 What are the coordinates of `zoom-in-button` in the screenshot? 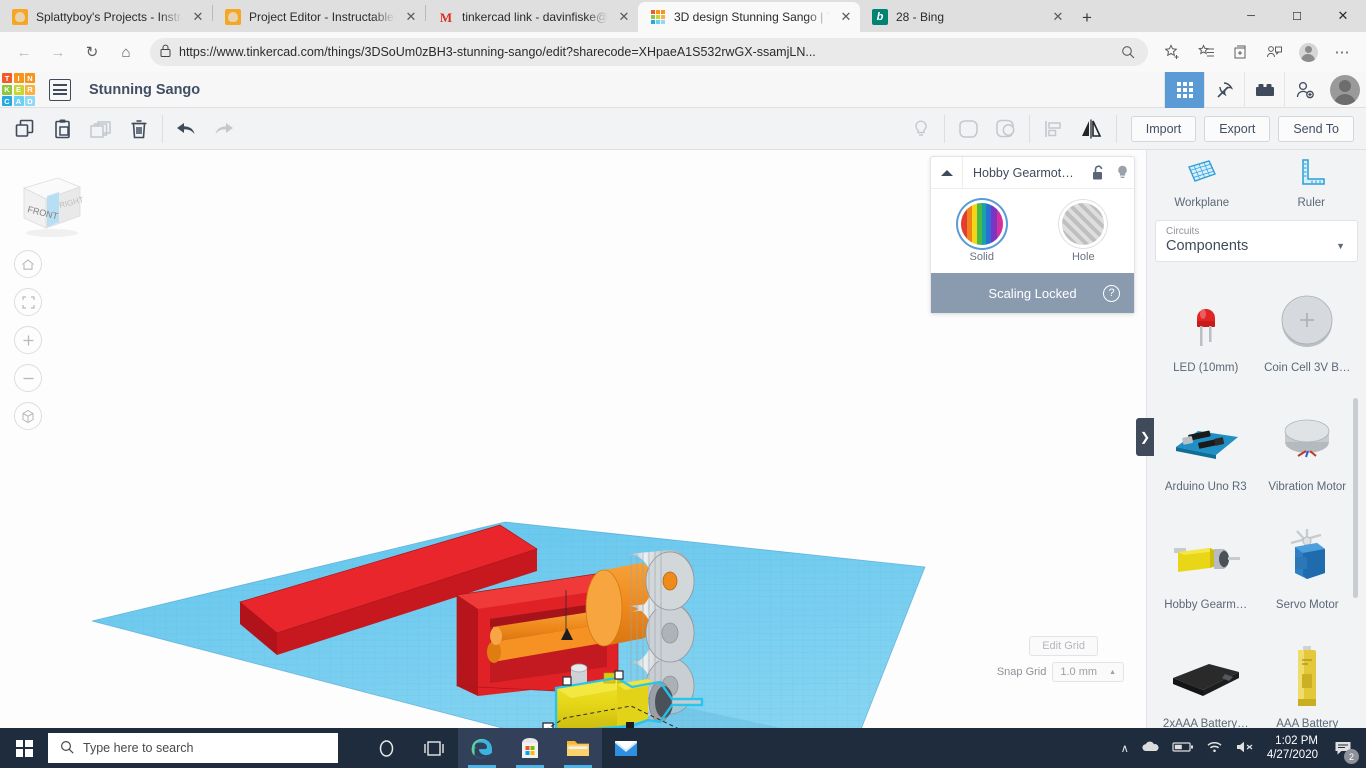 It's located at (28, 340).